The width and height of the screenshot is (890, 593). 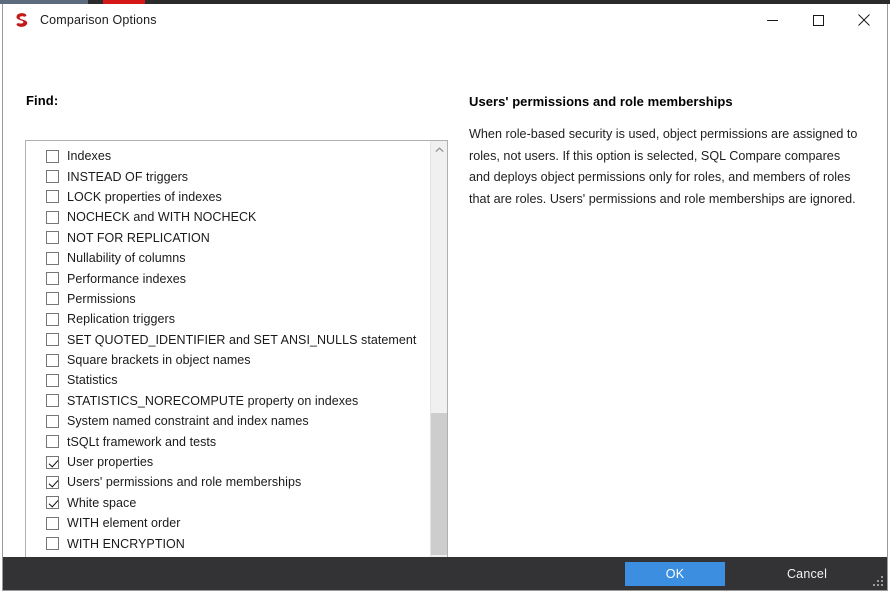 What do you see at coordinates (138, 237) in the screenshot?
I see `option-label: NOT FOR REPLICATION` at bounding box center [138, 237].